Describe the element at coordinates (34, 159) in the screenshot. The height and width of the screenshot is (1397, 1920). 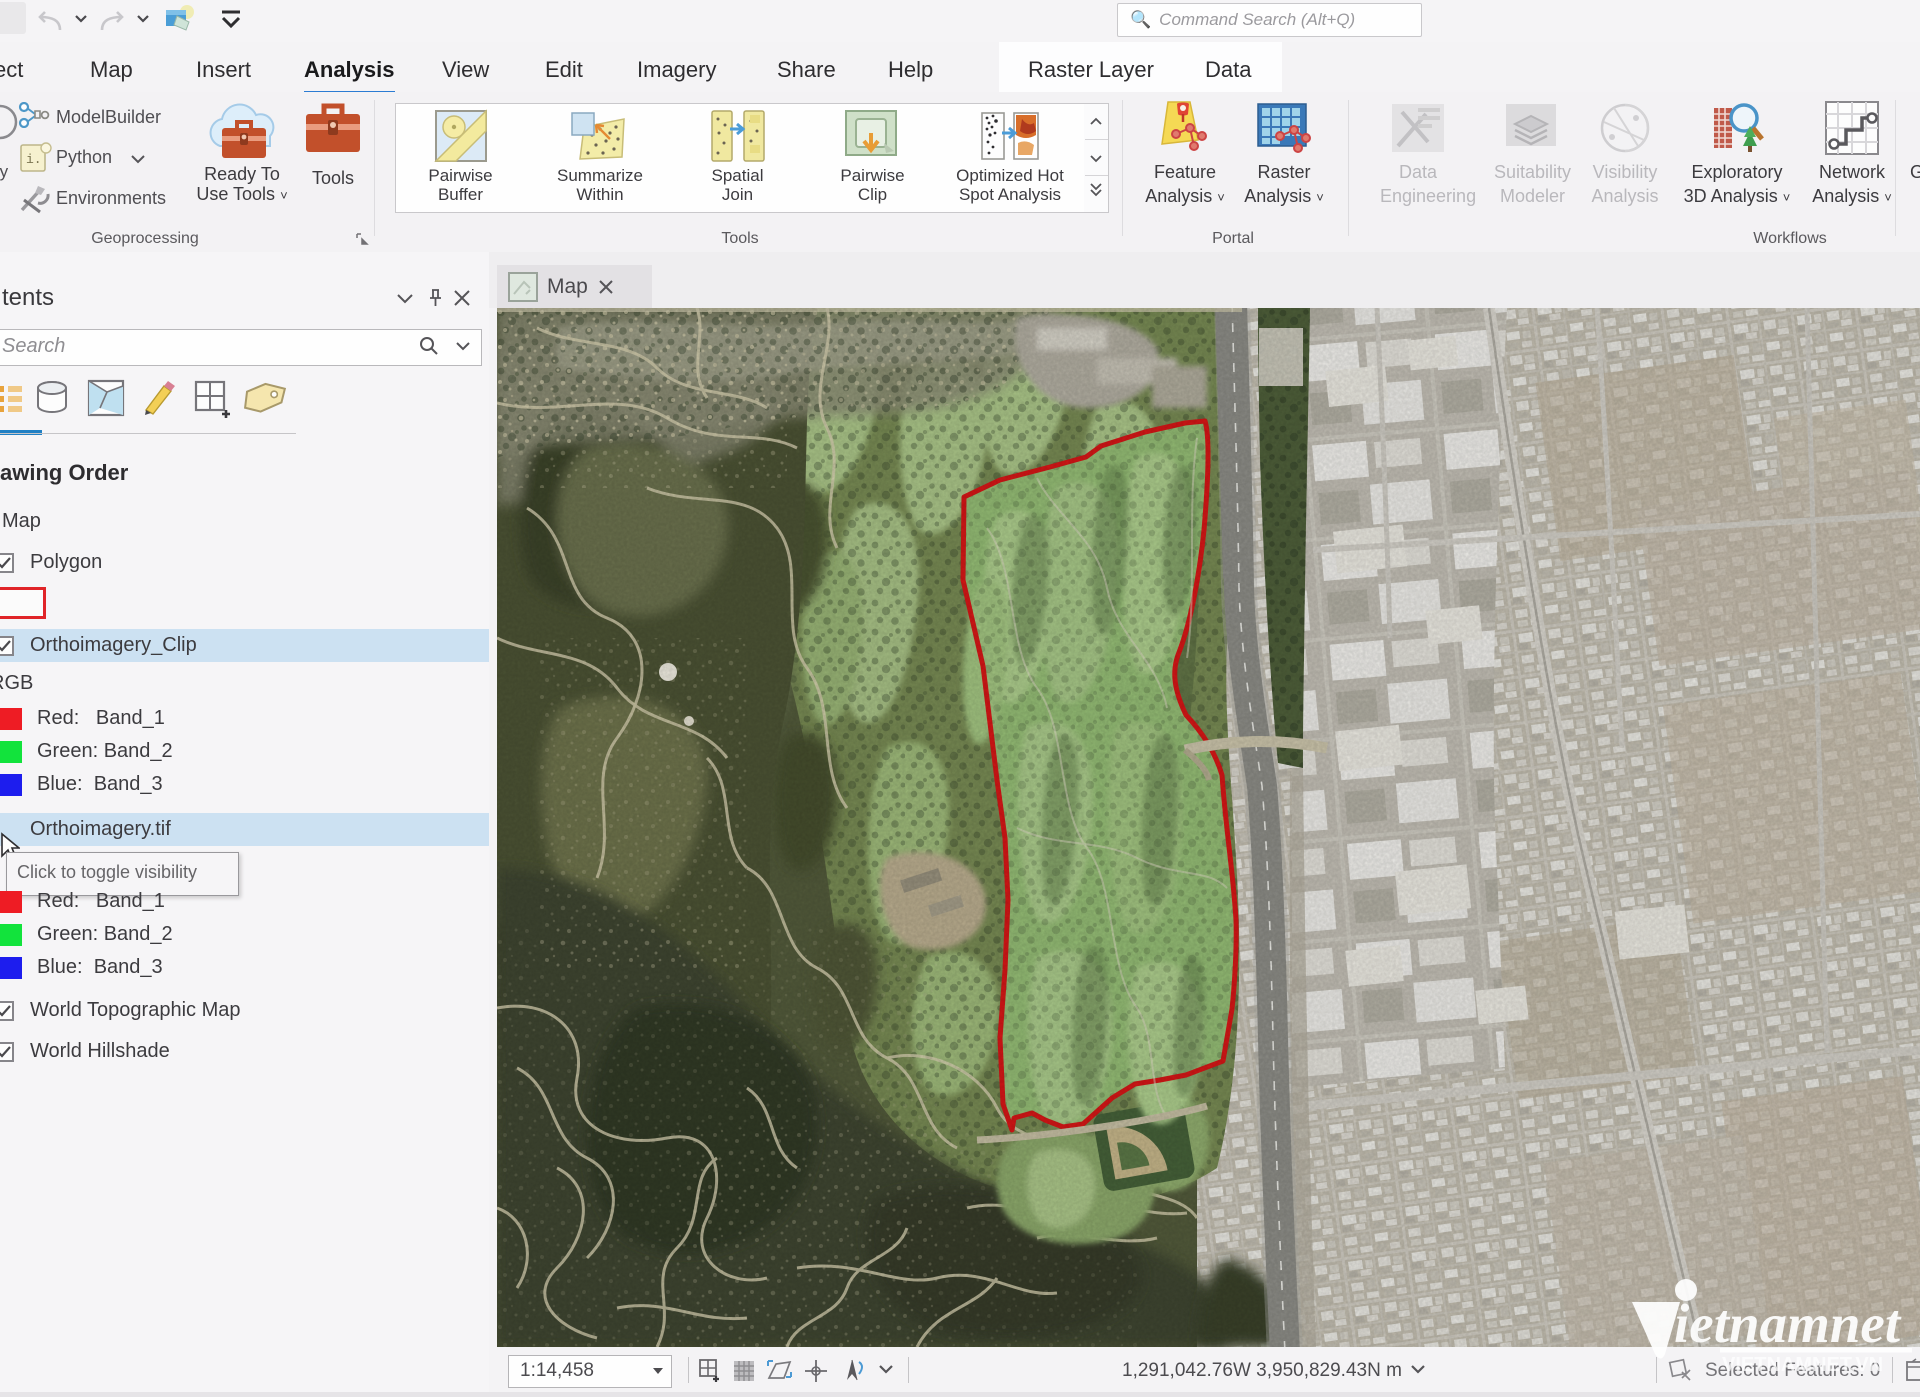
I see `svg-text: i.` at that location.